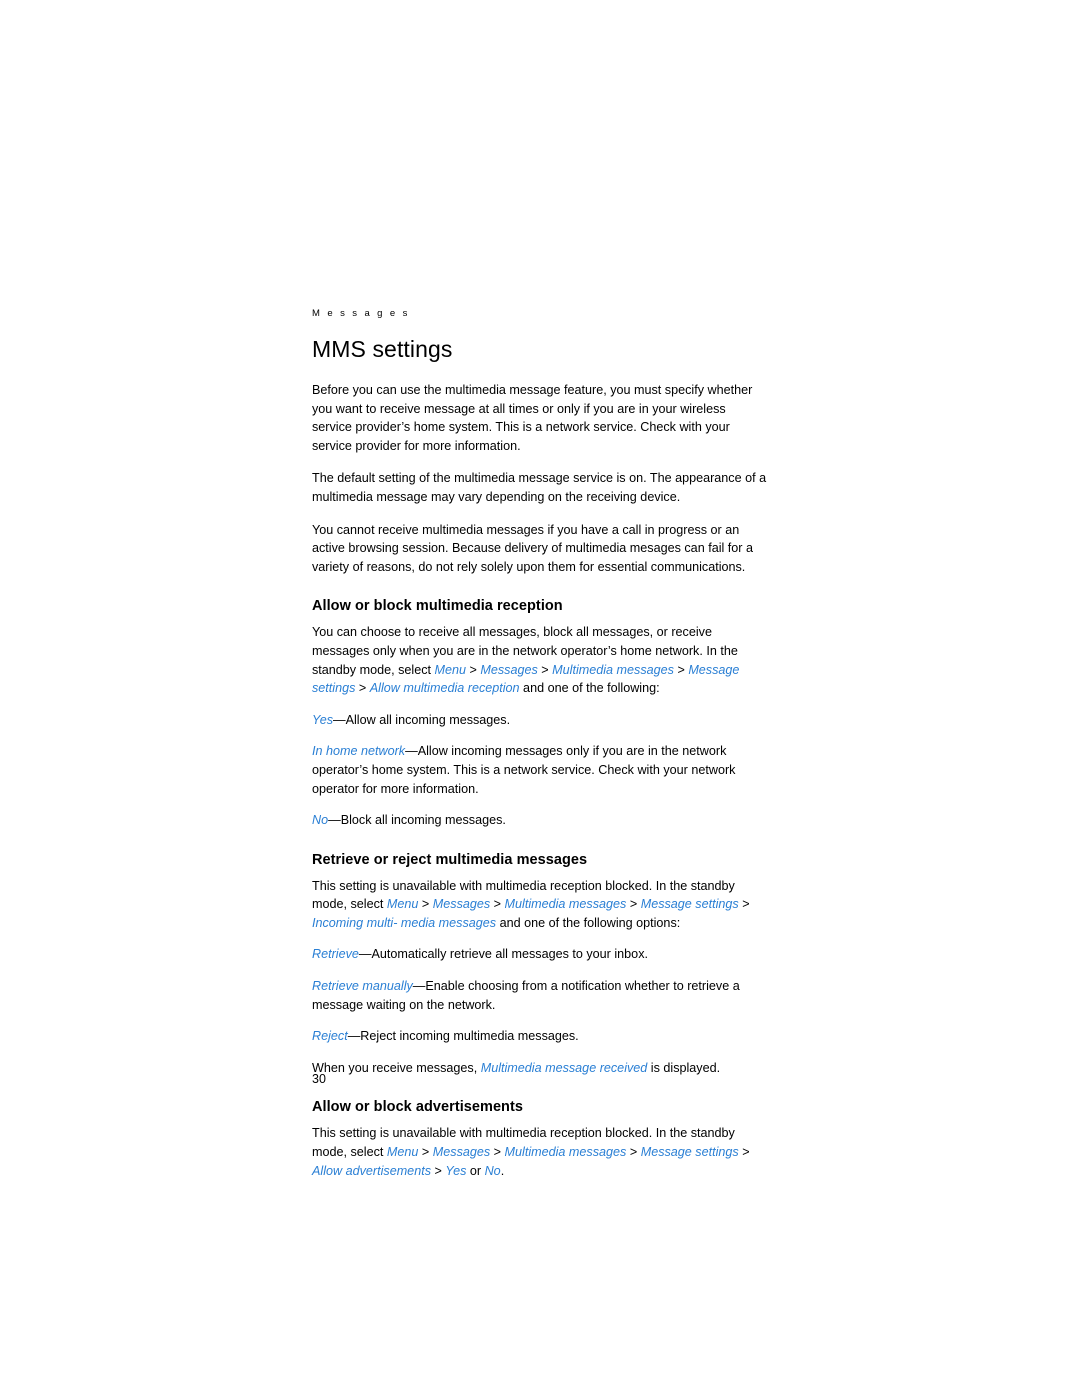 The width and height of the screenshot is (1080, 1397). Describe the element at coordinates (362, 986) in the screenshot. I see `option-term-retrieve-manually: Retrieve manually` at that location.